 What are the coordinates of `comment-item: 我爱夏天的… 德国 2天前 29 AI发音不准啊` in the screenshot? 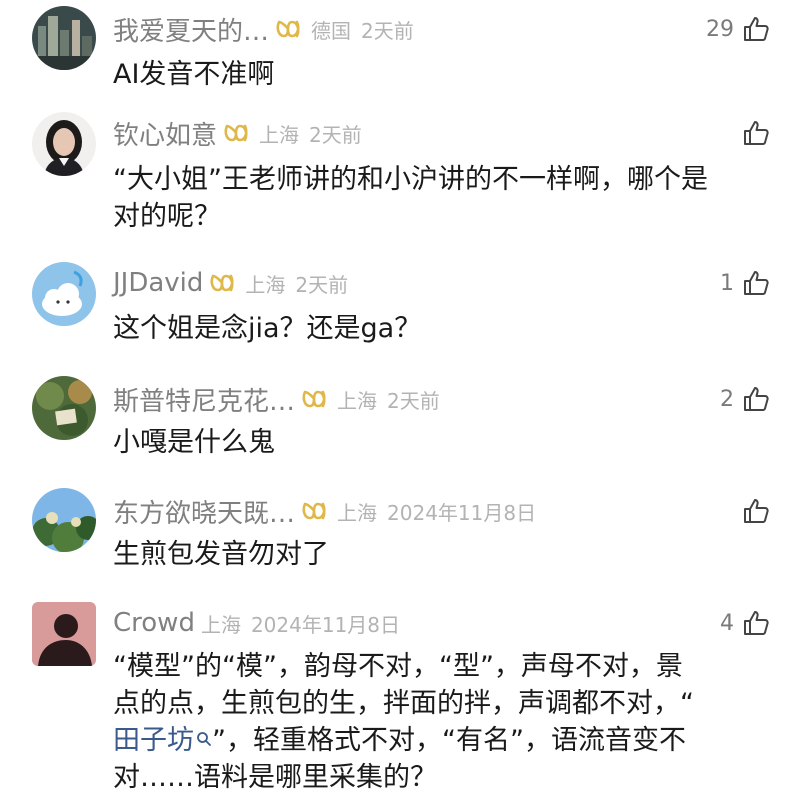 It's located at (400, 55).